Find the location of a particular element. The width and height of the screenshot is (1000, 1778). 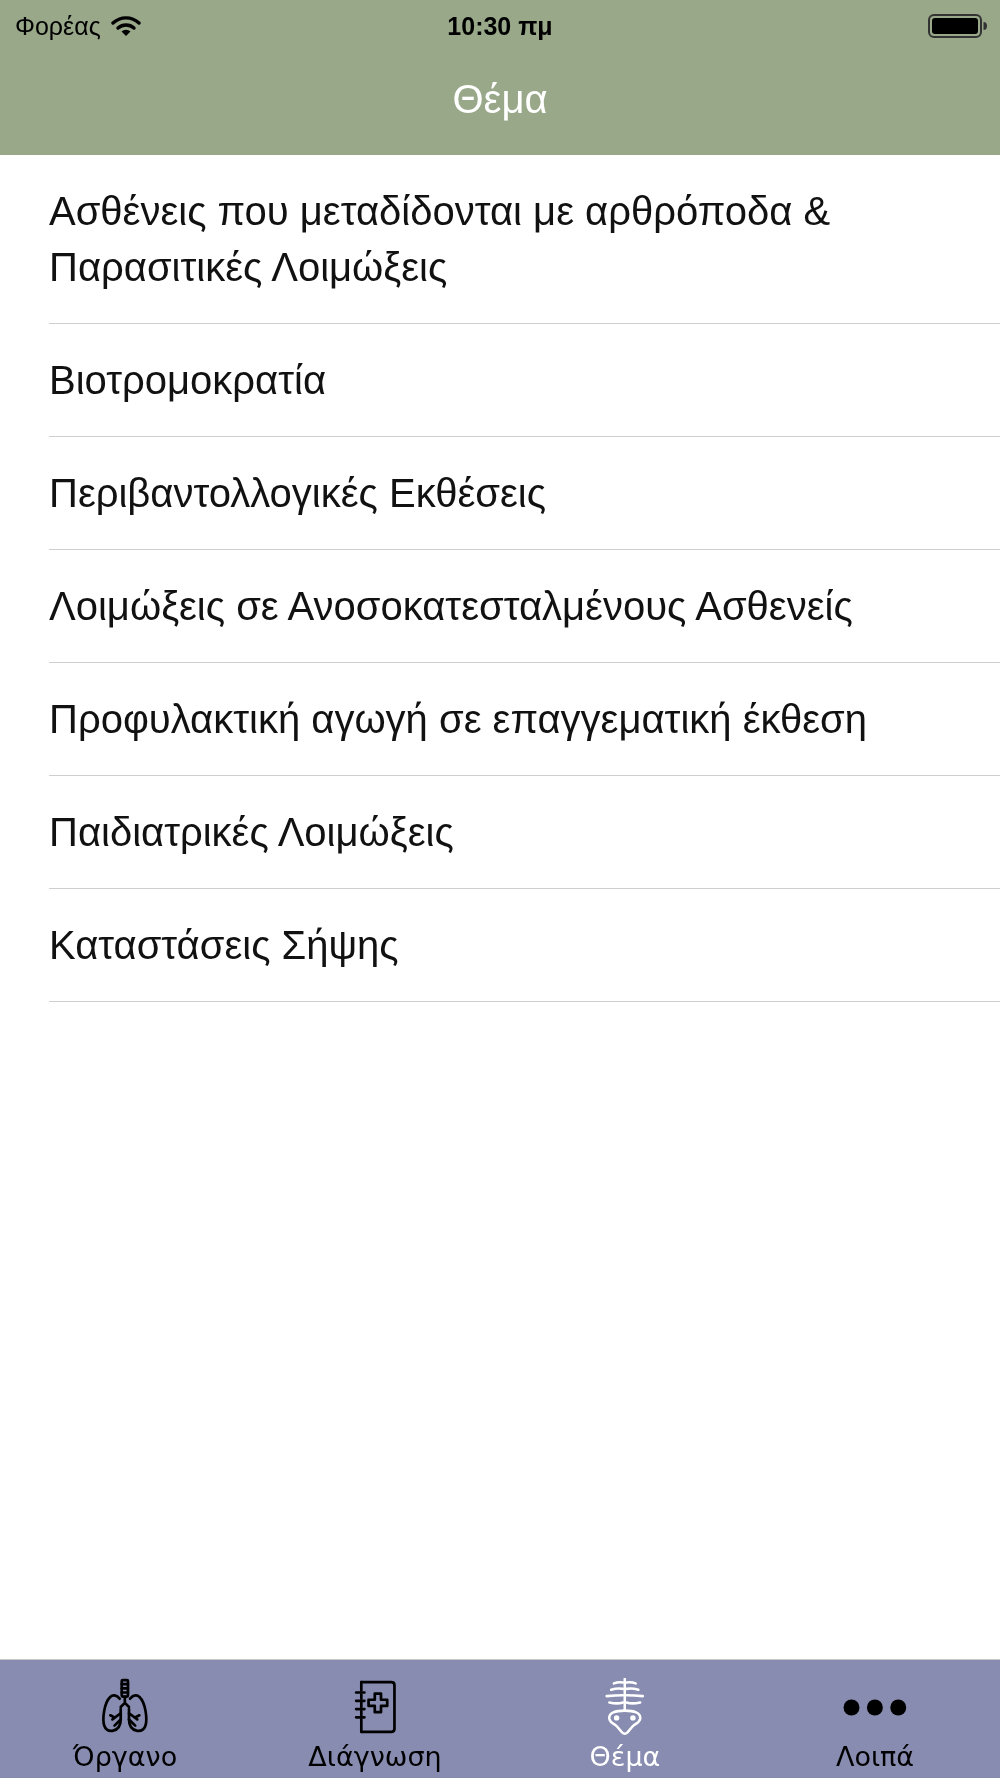

list-item: Ασθένεις που μεταδίδονται με αρθρόποδα & Παρασιτικές Λοιμώξεις is located at coordinates (524, 239).